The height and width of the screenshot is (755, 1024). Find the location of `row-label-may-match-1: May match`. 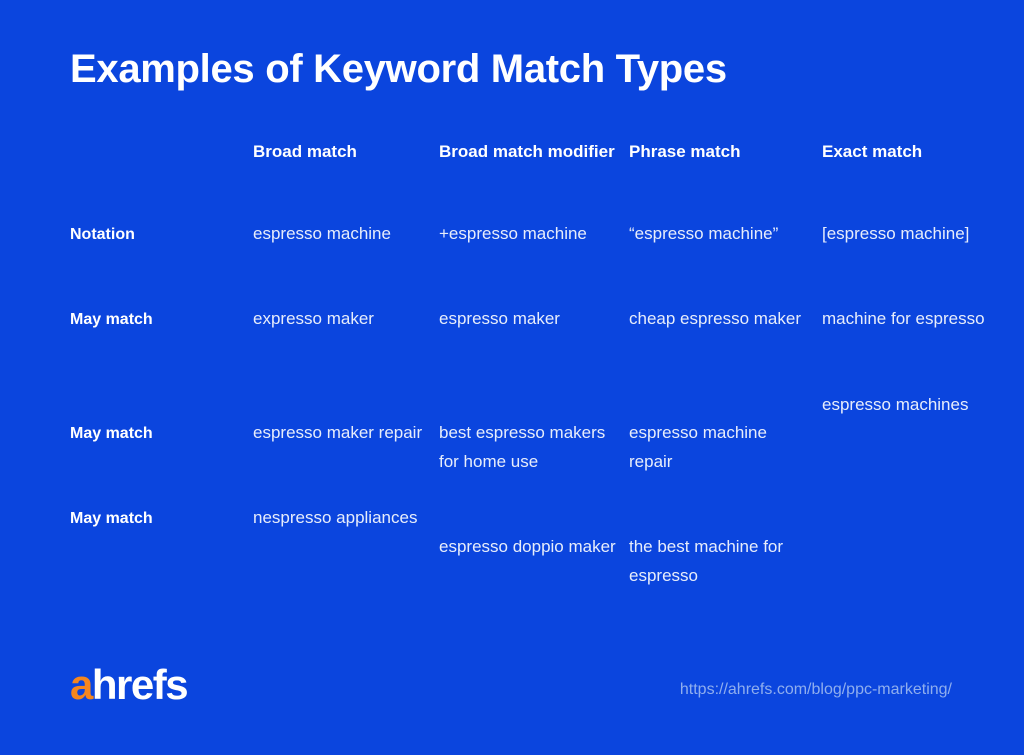

row-label-may-match-1: May match is located at coordinates (111, 319).